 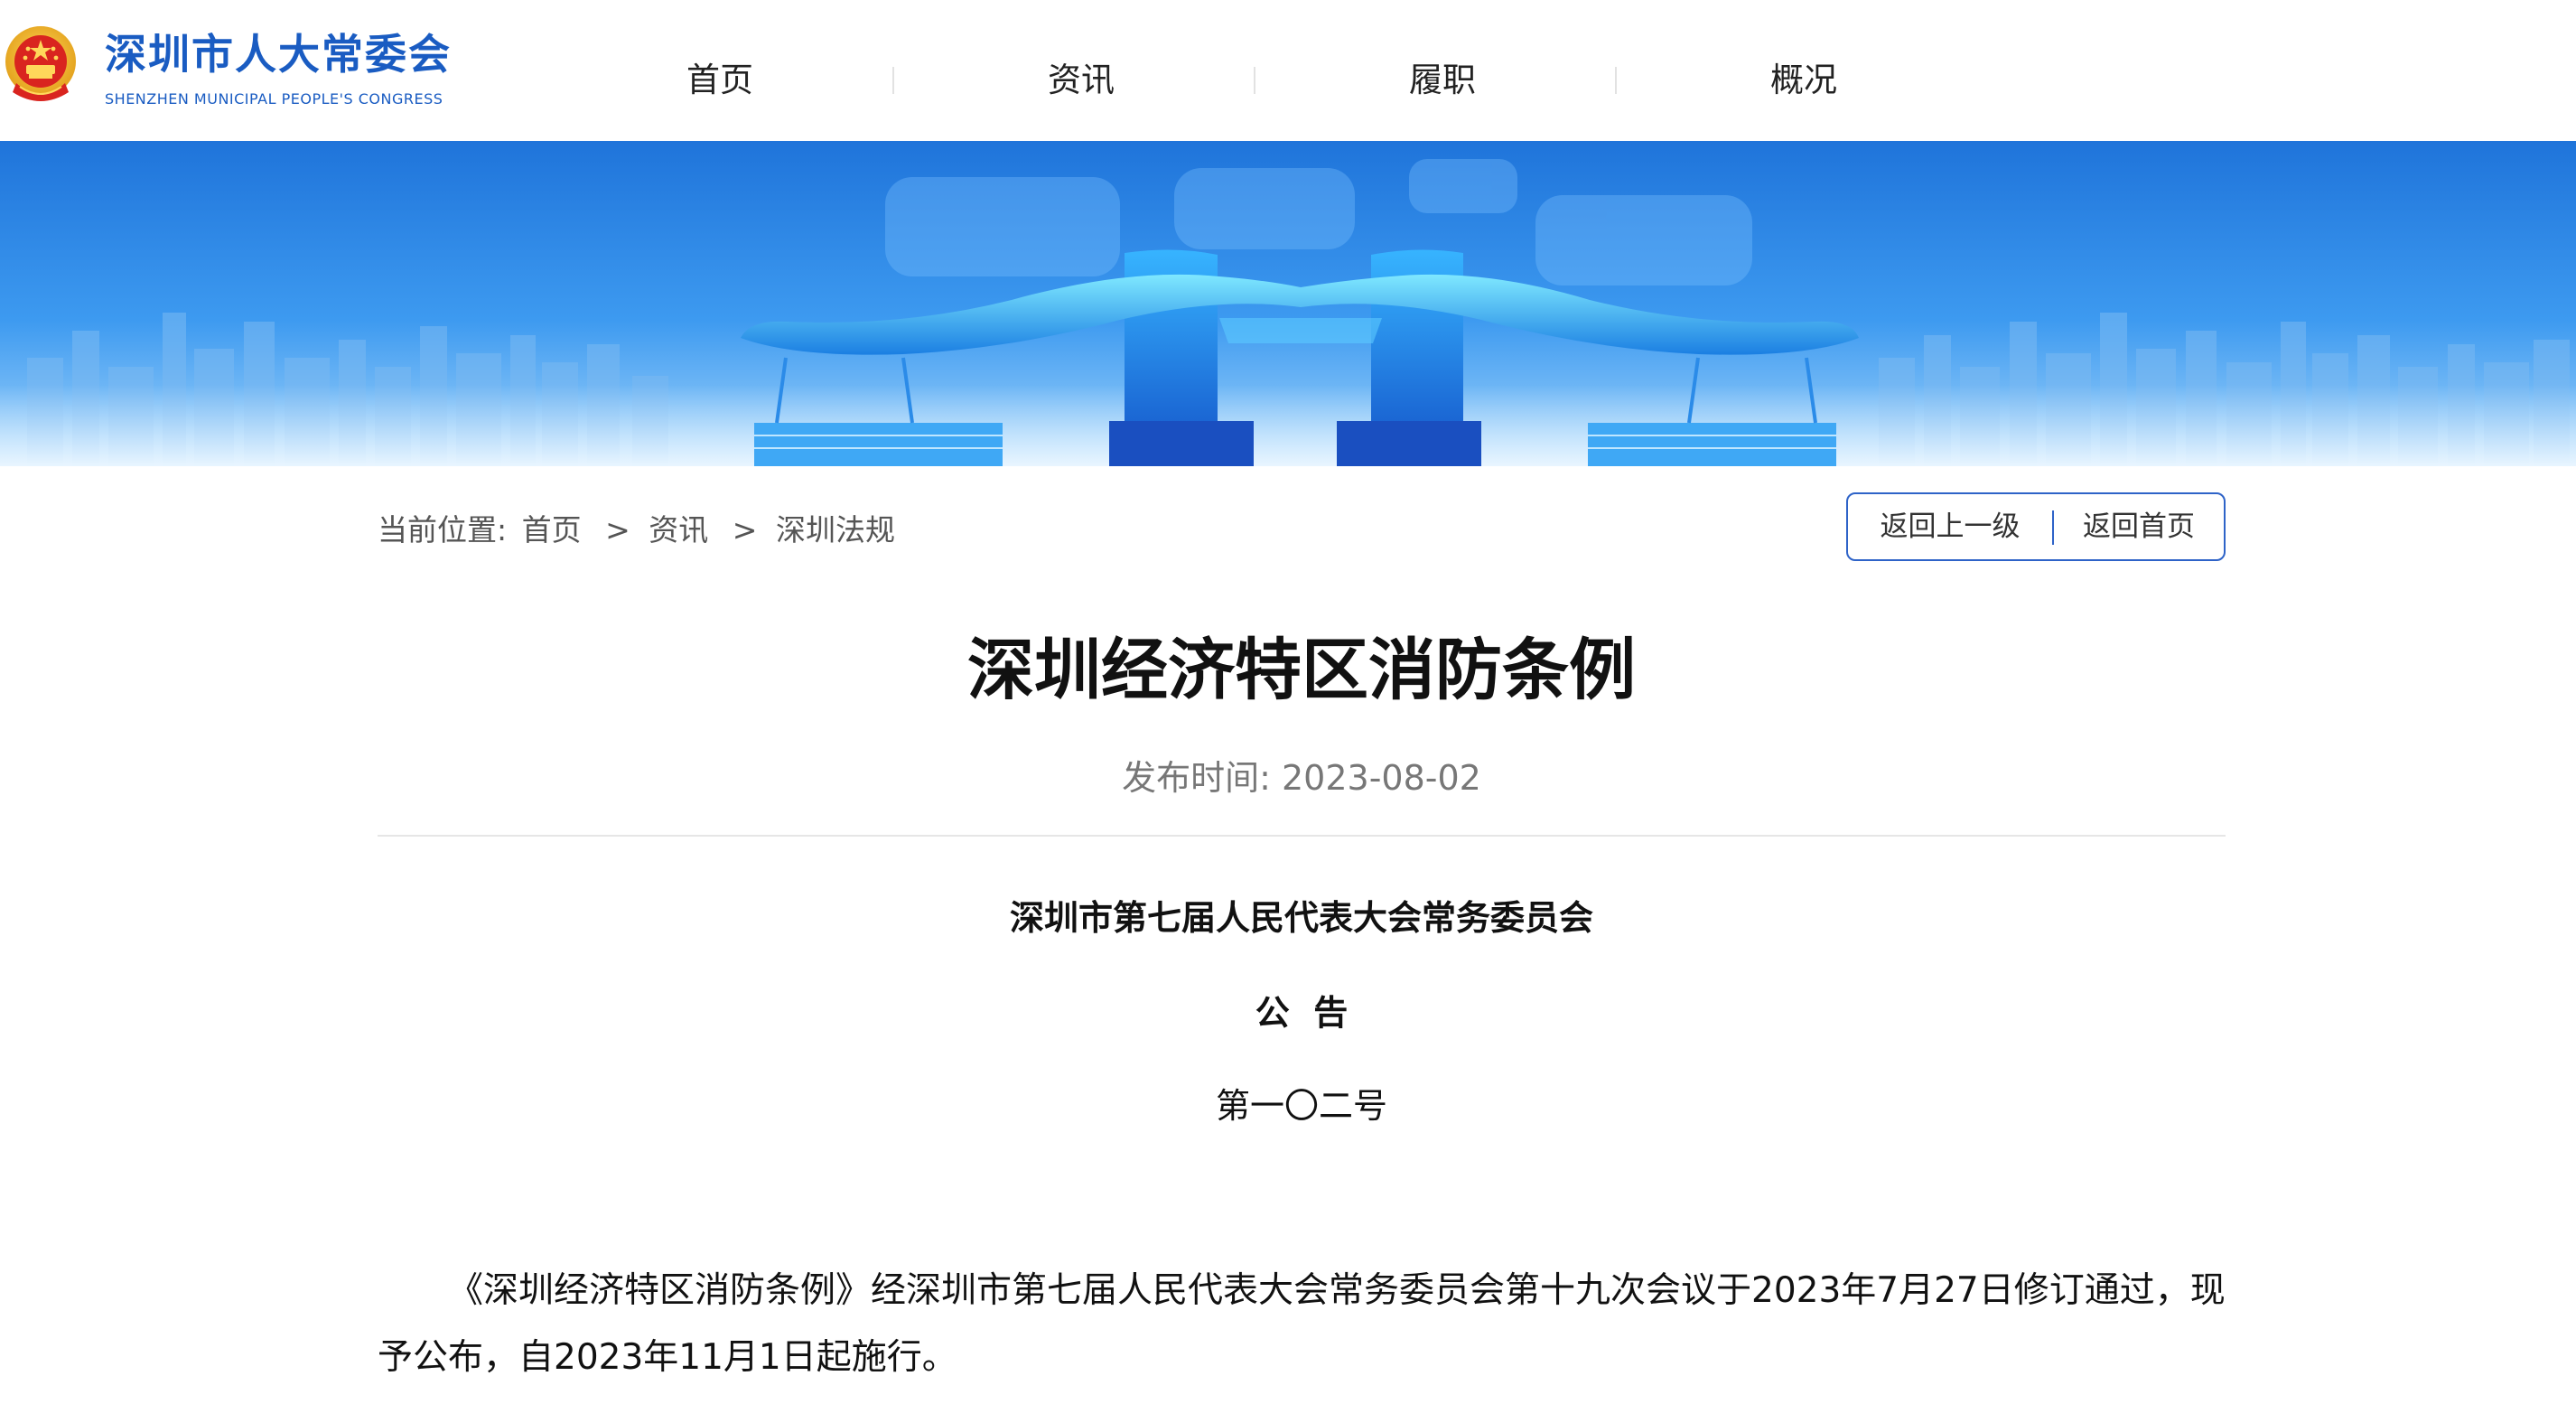 I want to click on breadcrumb-prefix: 当前位置:, so click(x=443, y=530).